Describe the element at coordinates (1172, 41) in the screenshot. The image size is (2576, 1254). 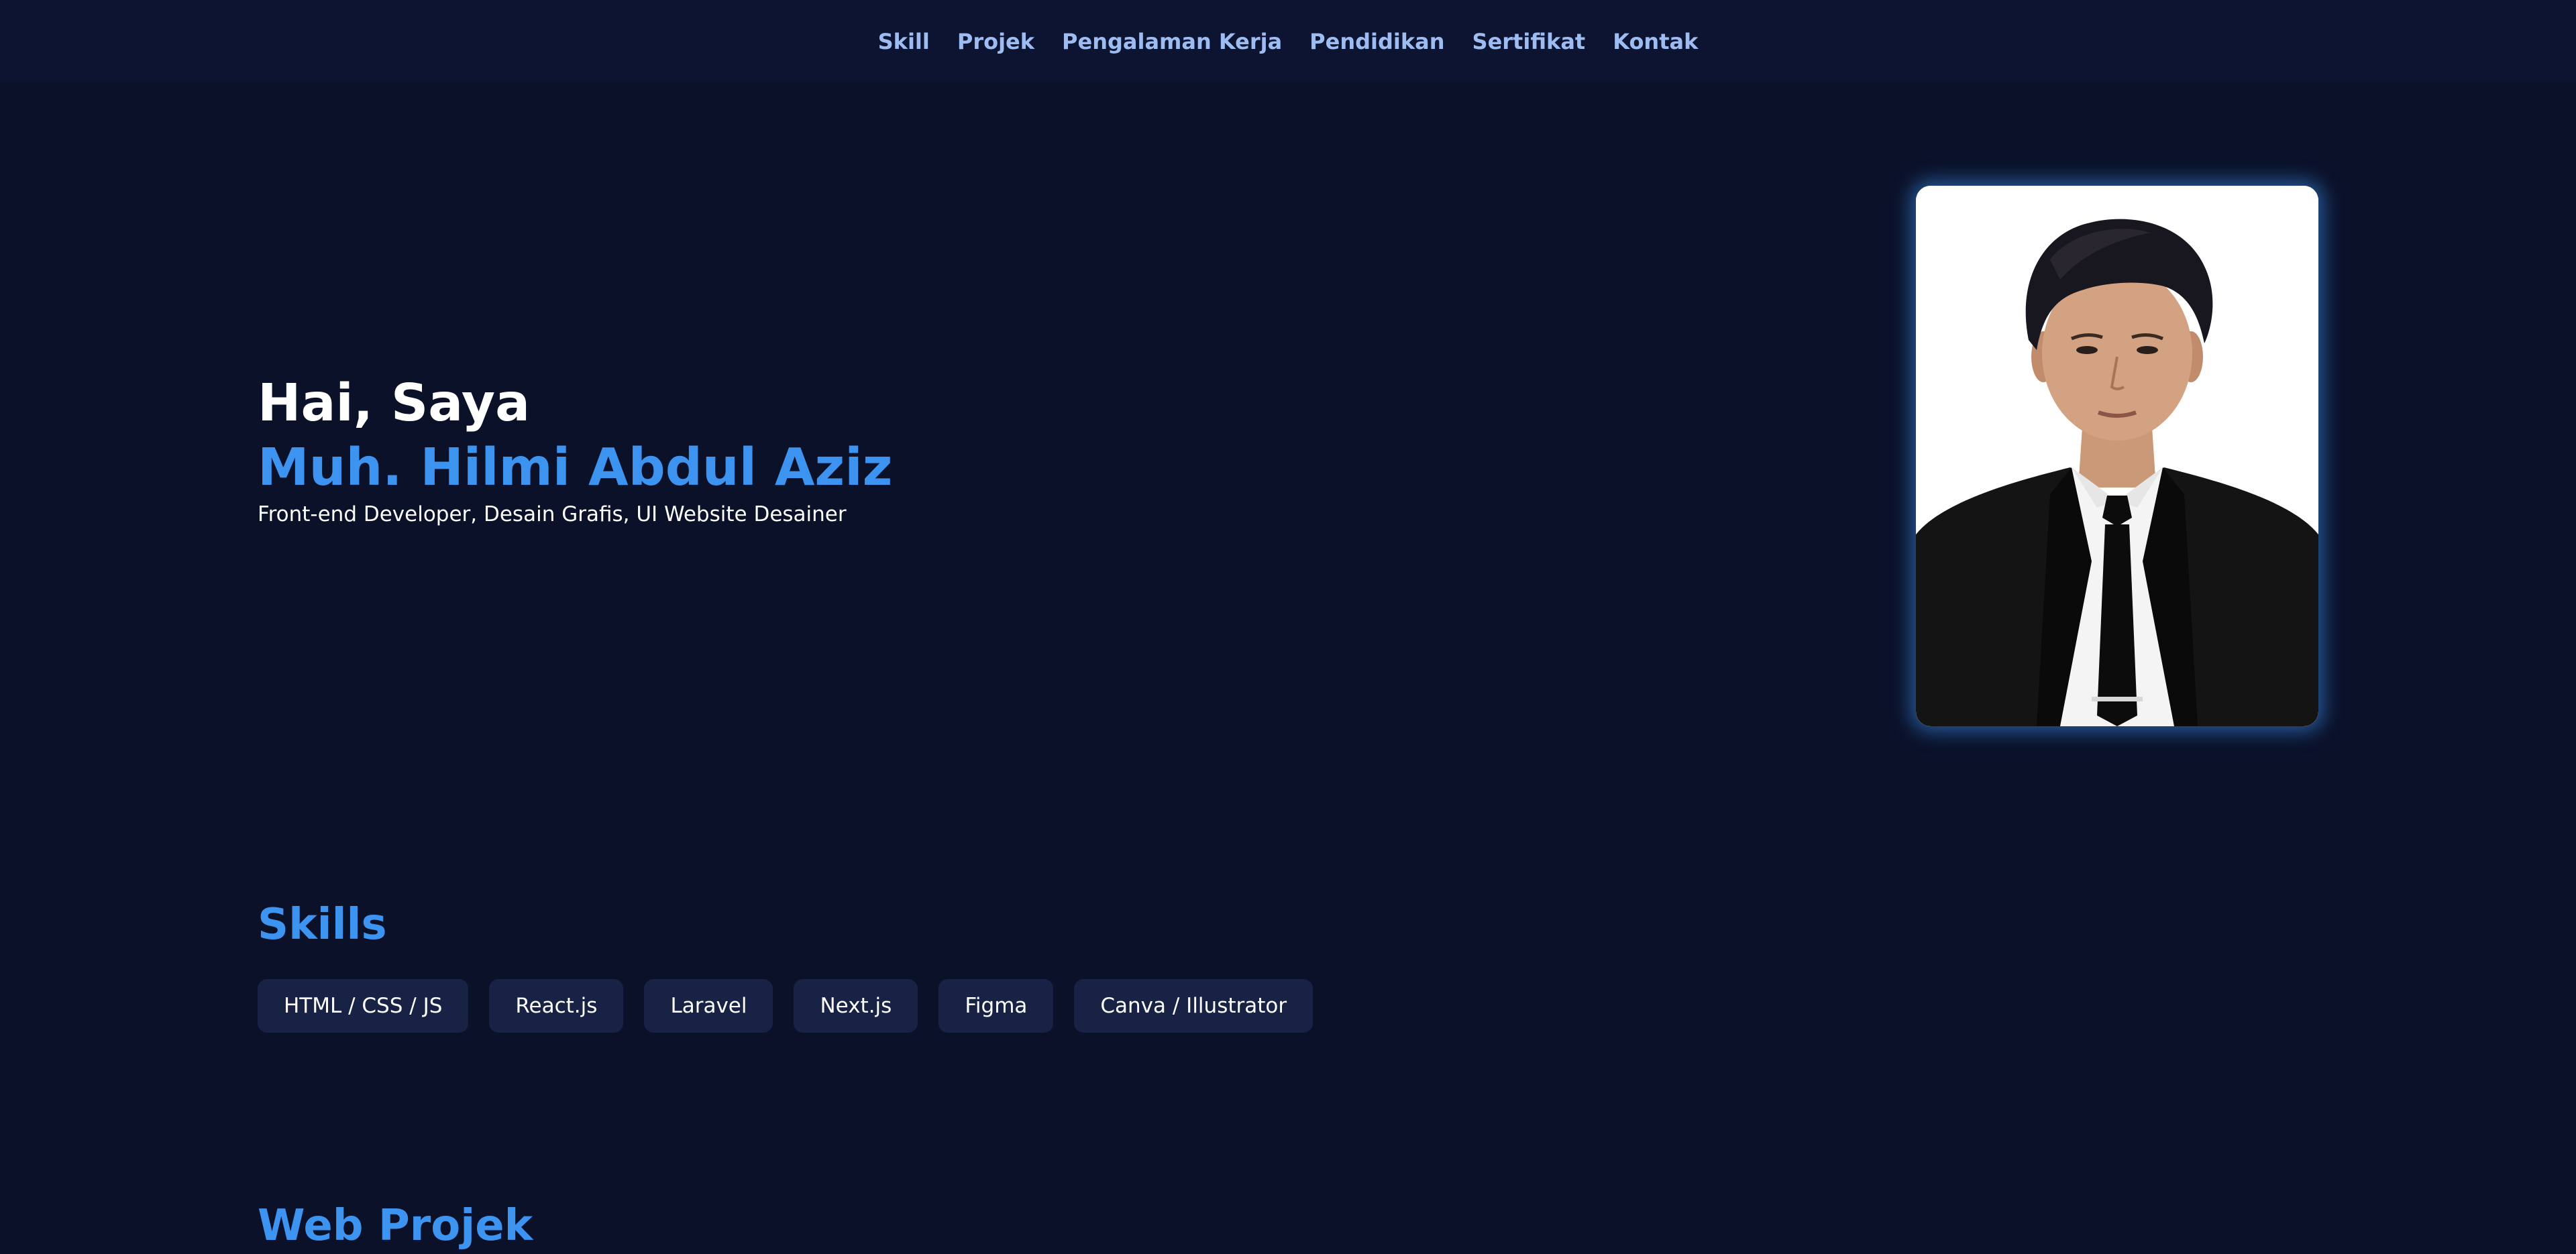
I see `nav-link-pengalaman-kerja: Pengalaman Kerja` at that location.